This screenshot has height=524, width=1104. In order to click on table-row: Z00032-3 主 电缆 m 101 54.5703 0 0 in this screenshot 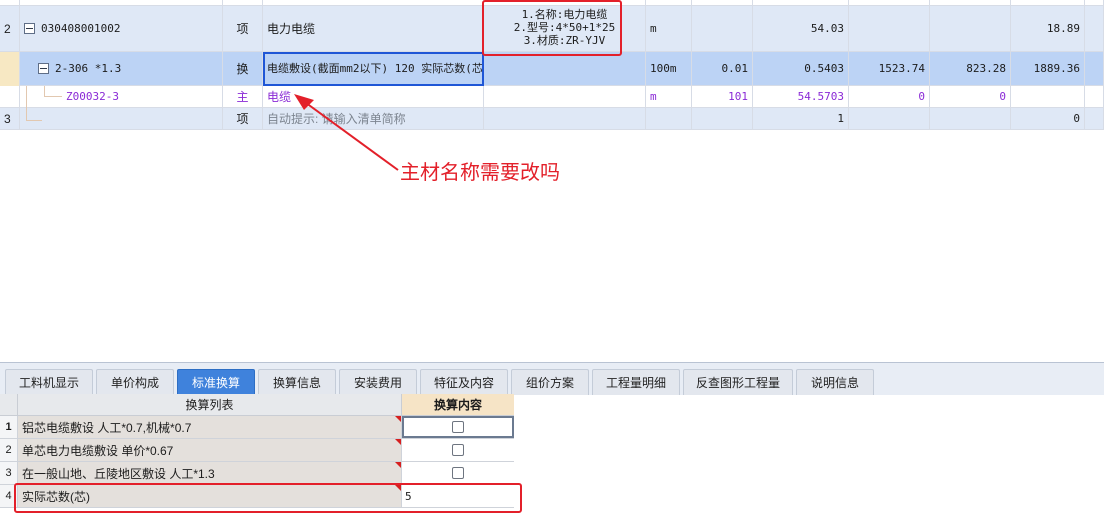, I will do `click(552, 97)`.